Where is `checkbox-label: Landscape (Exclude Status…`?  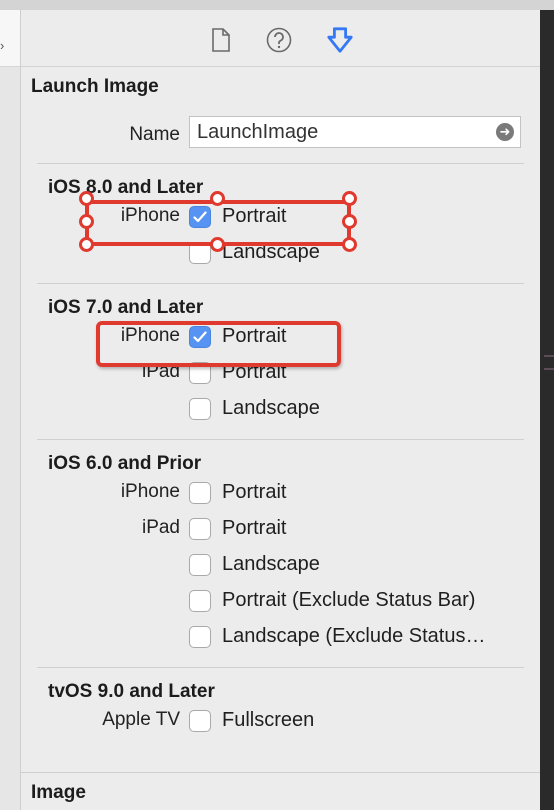
checkbox-label: Landscape (Exclude Status… is located at coordinates (354, 636).